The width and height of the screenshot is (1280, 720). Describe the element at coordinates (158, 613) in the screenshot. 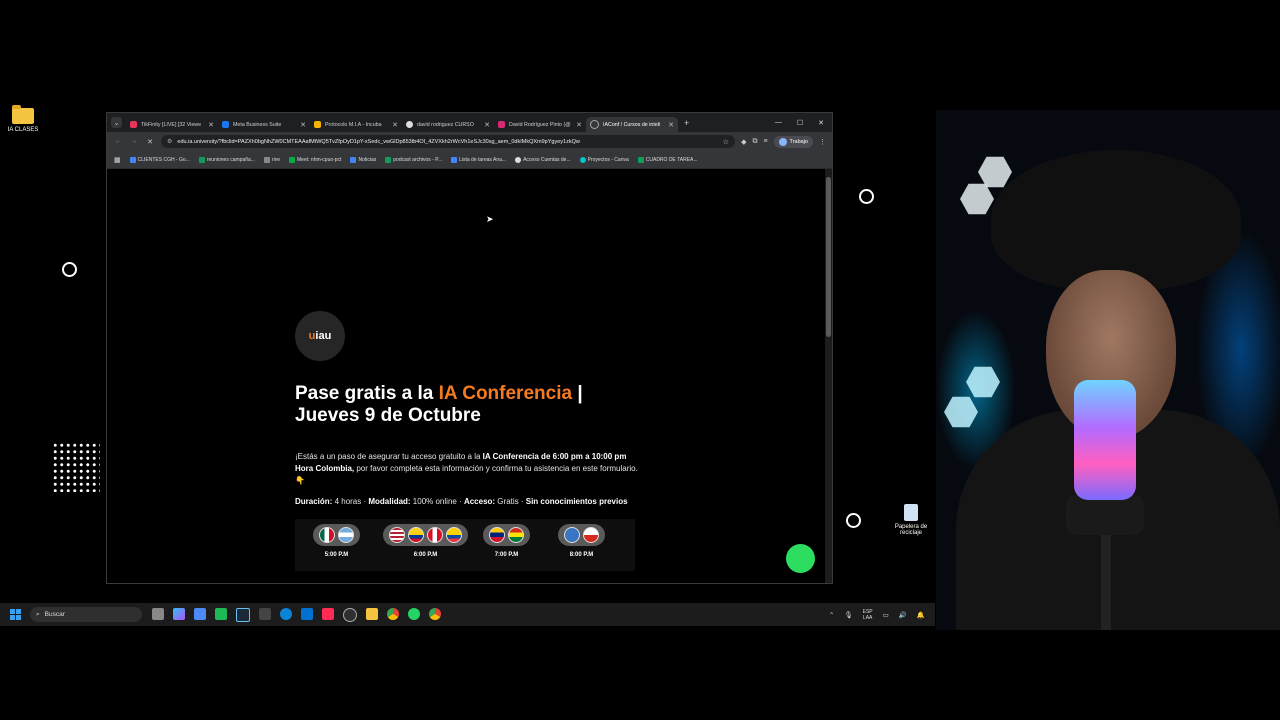

I see `task-view-icon` at that location.